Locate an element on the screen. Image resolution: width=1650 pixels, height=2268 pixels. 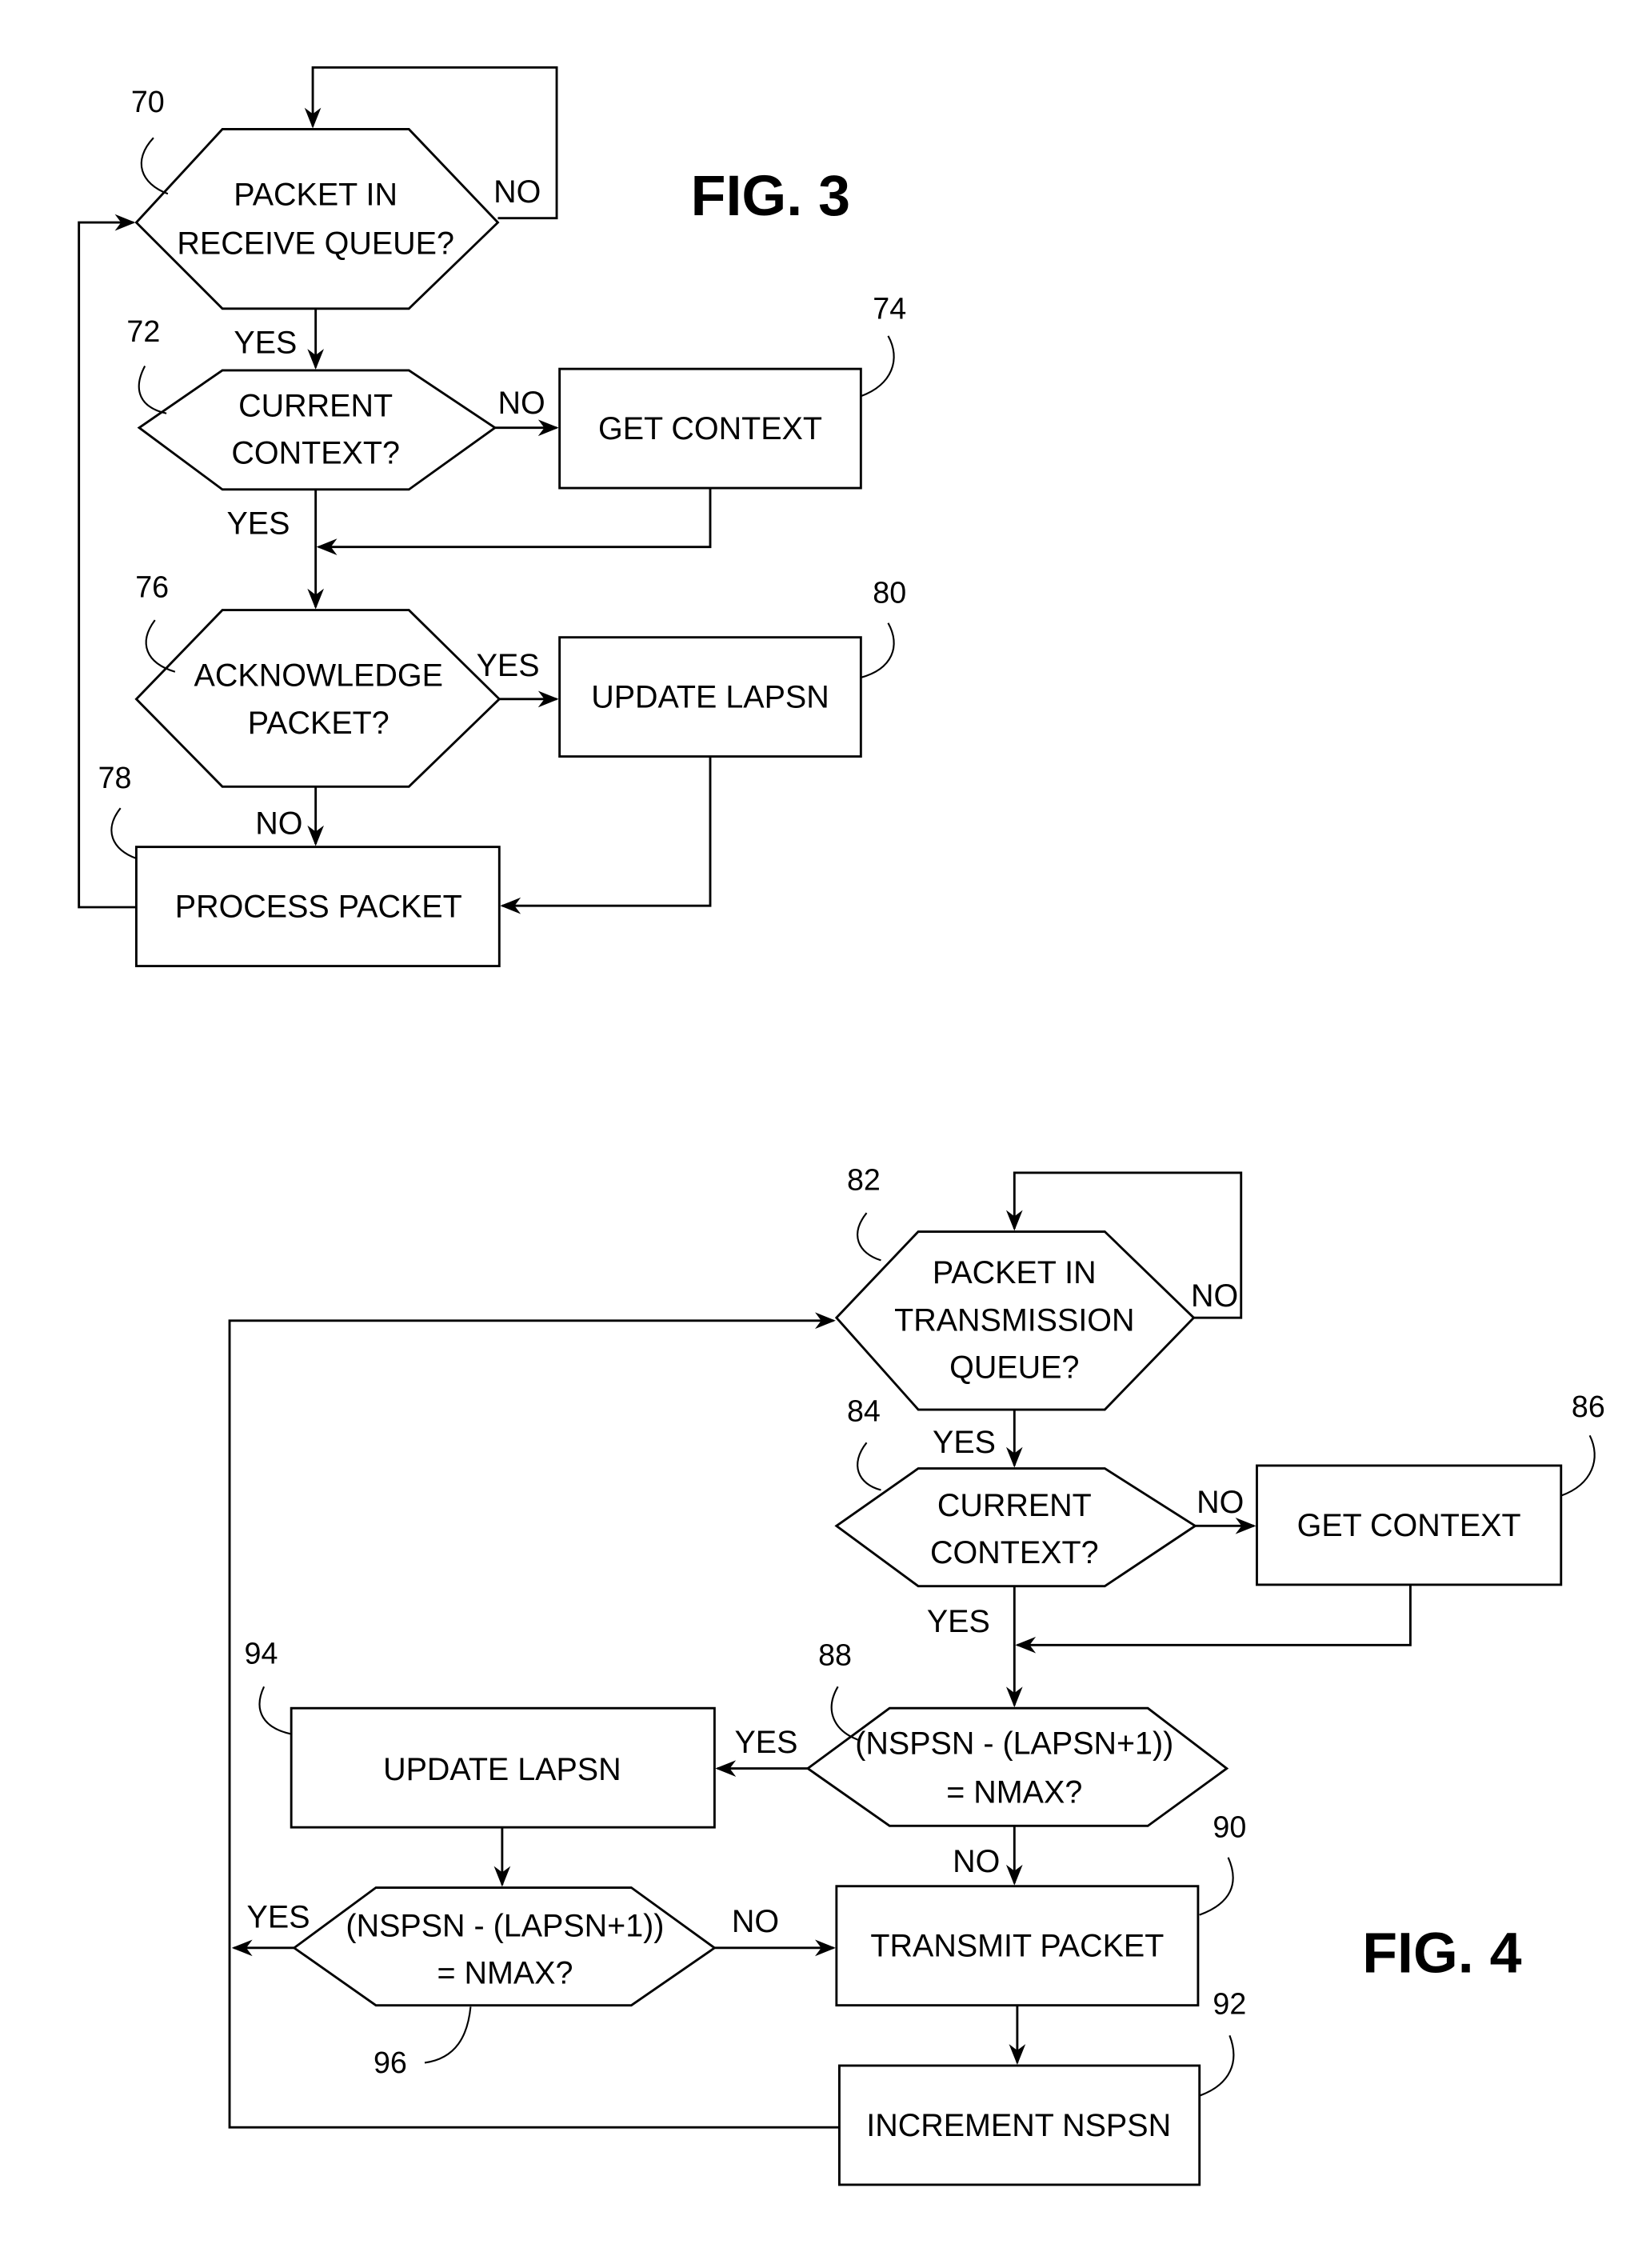
edge-label-76-no: NO is located at coordinates (278, 823).